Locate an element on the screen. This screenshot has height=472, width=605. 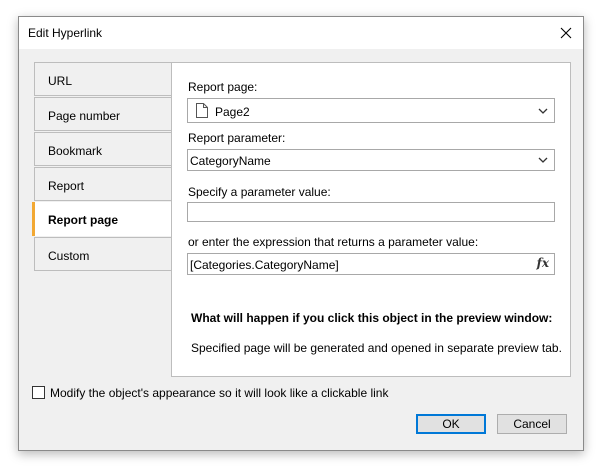
report-page-select: Page2 is located at coordinates (371, 110).